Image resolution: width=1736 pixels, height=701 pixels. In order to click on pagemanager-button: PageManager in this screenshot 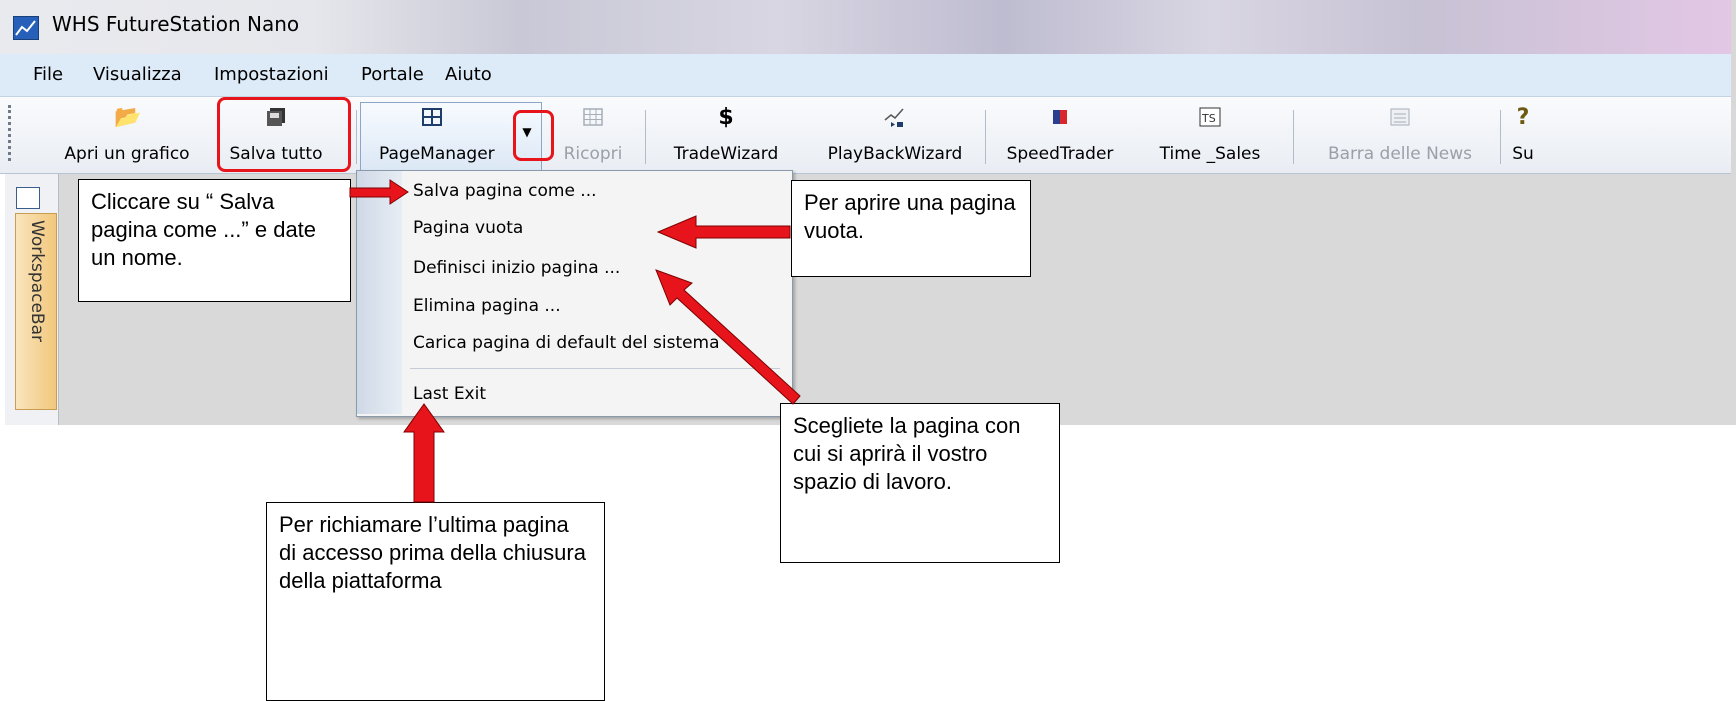, I will do `click(439, 136)`.